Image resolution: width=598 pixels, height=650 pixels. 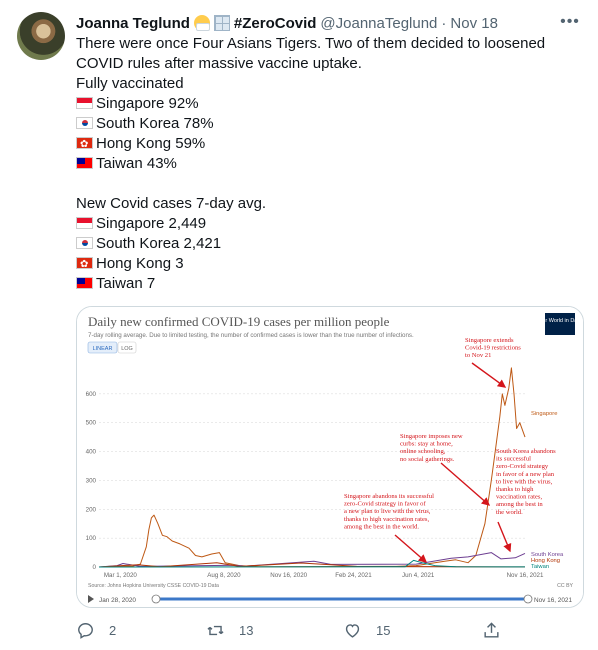 What do you see at coordinates (553, 600) in the screenshot?
I see `slider-end-label: Nov 16, 2021` at bounding box center [553, 600].